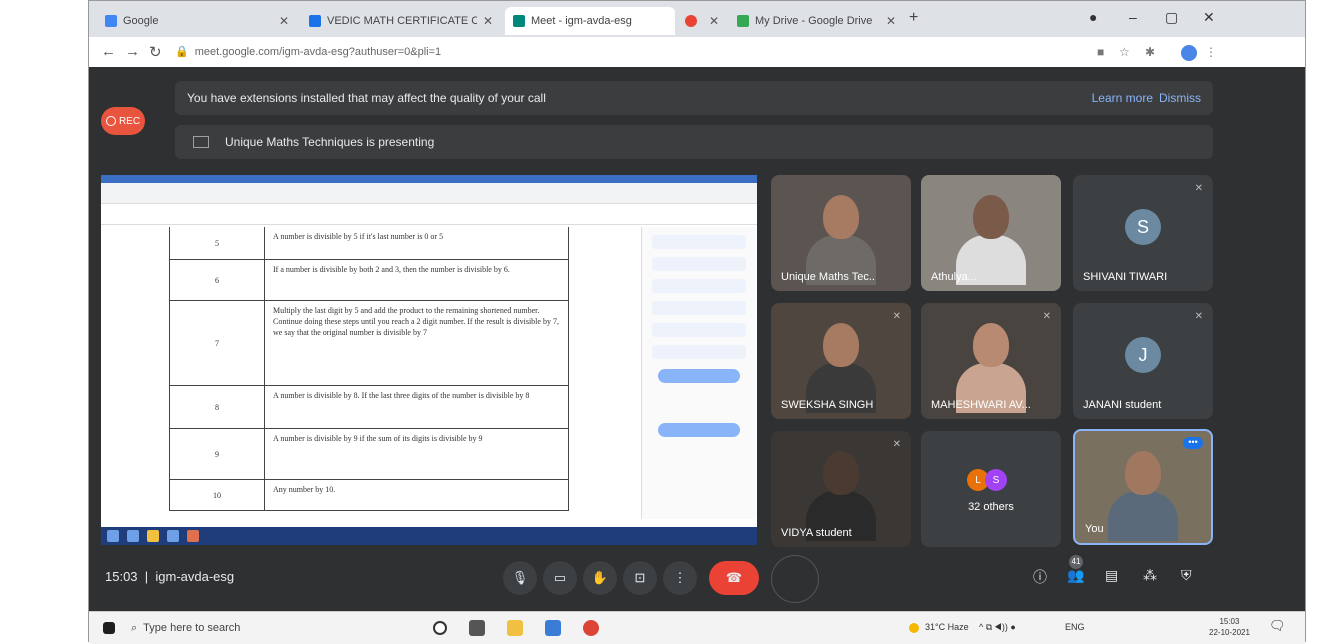 The image size is (1317, 644). Describe the element at coordinates (1111, 575) in the screenshot. I see `chat-icon: ▤` at that location.